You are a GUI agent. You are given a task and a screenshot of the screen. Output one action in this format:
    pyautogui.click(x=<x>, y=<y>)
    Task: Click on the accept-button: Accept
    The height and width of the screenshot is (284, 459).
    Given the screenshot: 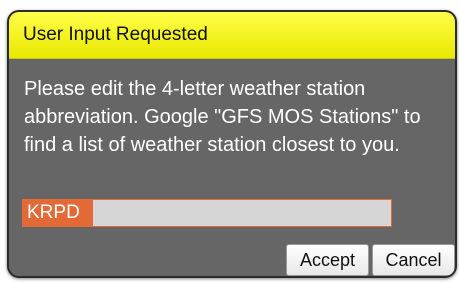 What is the action you would take?
    pyautogui.click(x=327, y=260)
    